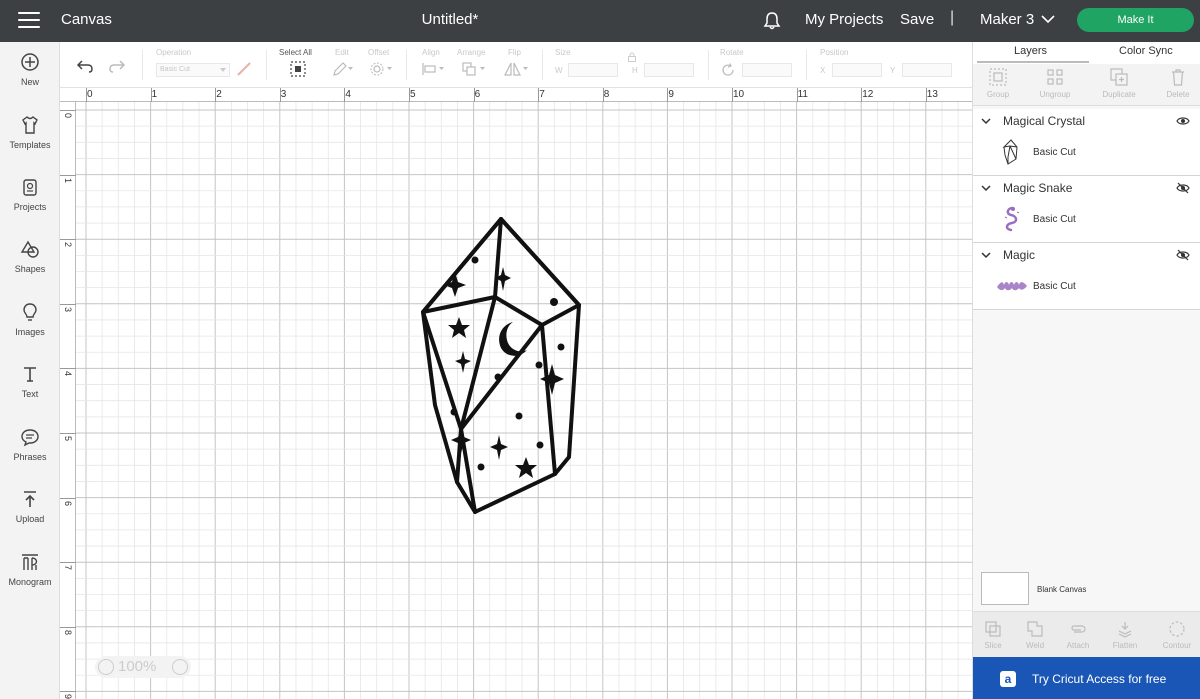  I want to click on weld-button: Weld, so click(1035, 635).